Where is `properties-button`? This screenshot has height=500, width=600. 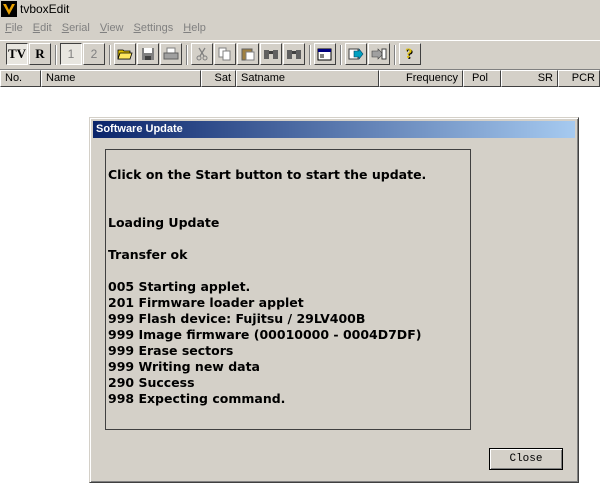 properties-button is located at coordinates (325, 54).